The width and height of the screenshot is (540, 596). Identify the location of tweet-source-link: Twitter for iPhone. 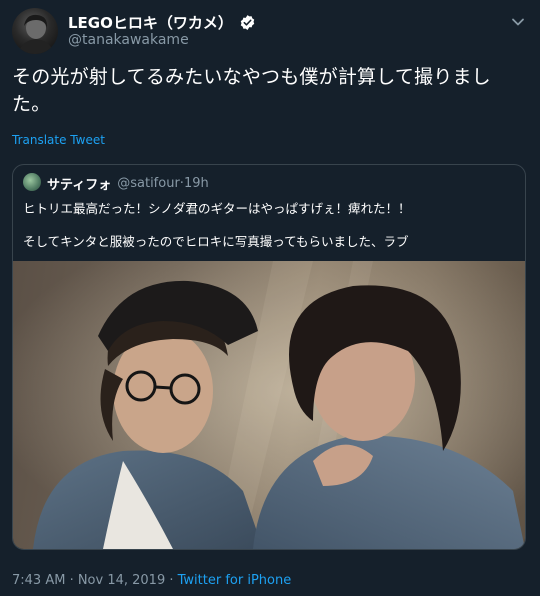
(235, 580).